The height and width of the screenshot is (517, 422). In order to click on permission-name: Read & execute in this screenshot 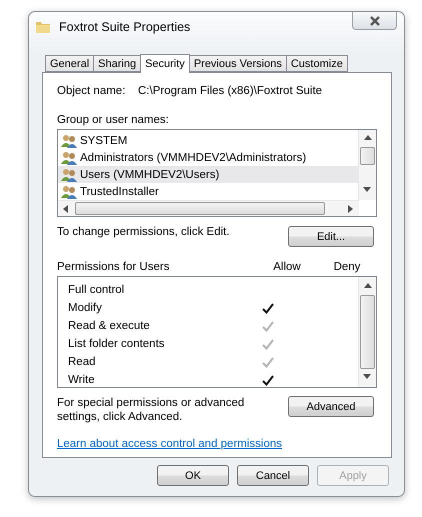, I will do `click(109, 326)`.